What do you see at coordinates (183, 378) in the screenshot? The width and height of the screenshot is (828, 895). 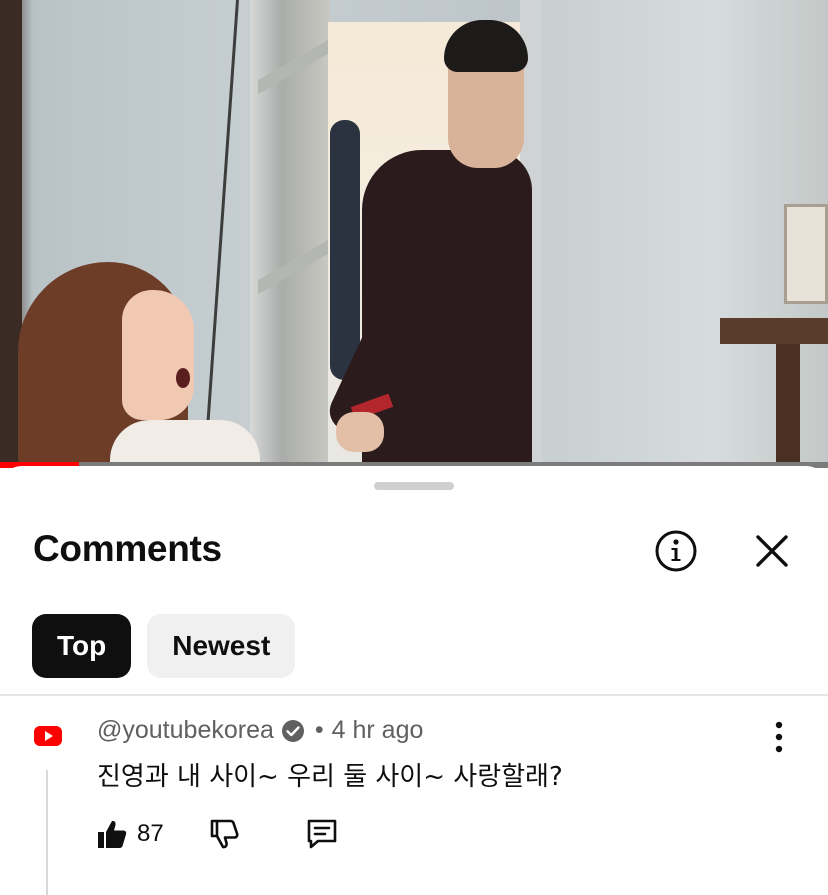 I see `video-scene-woman-mouth` at bounding box center [183, 378].